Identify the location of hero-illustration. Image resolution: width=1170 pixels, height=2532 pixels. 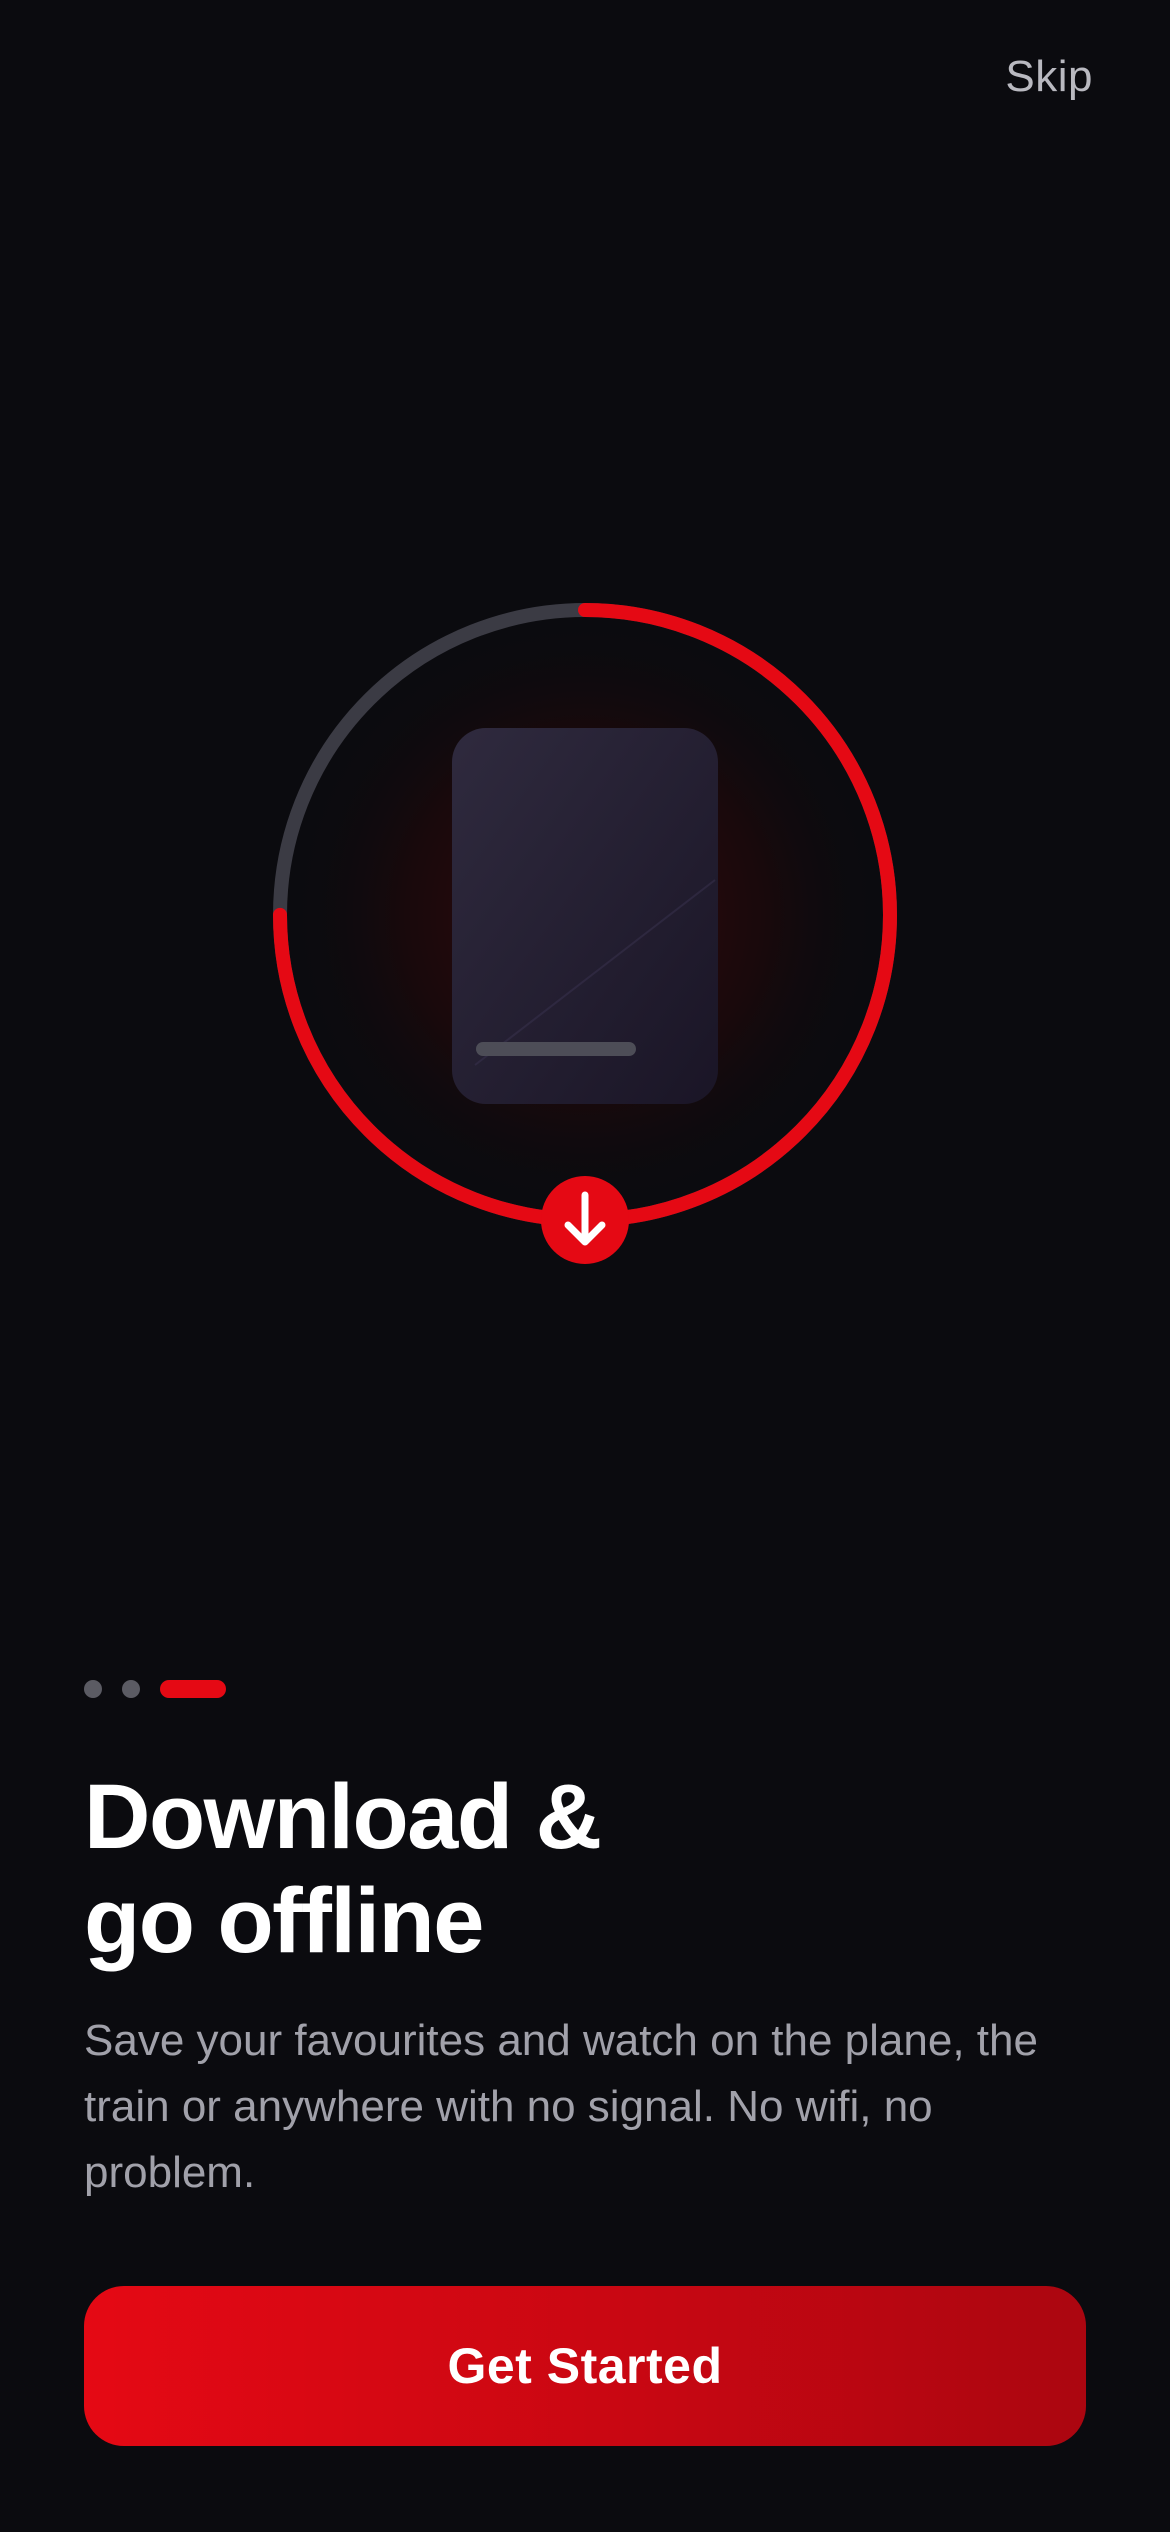
(585, 935).